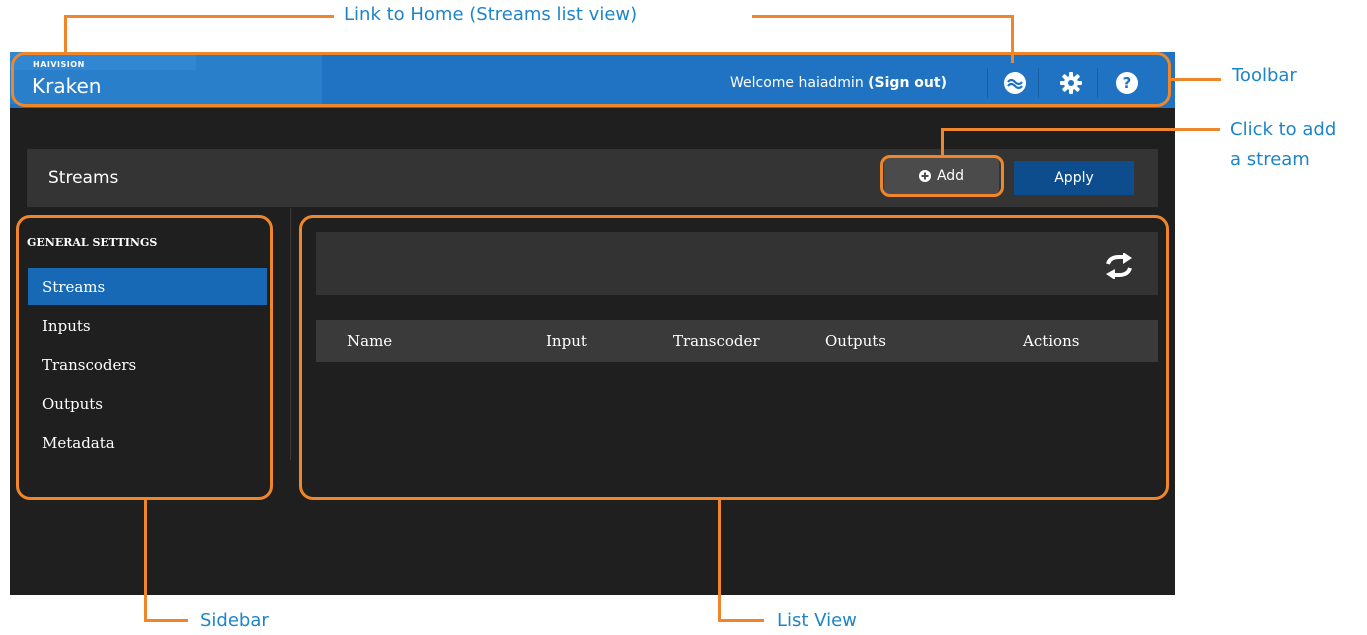  I want to click on callout-add-line1: Click to add, so click(1283, 129).